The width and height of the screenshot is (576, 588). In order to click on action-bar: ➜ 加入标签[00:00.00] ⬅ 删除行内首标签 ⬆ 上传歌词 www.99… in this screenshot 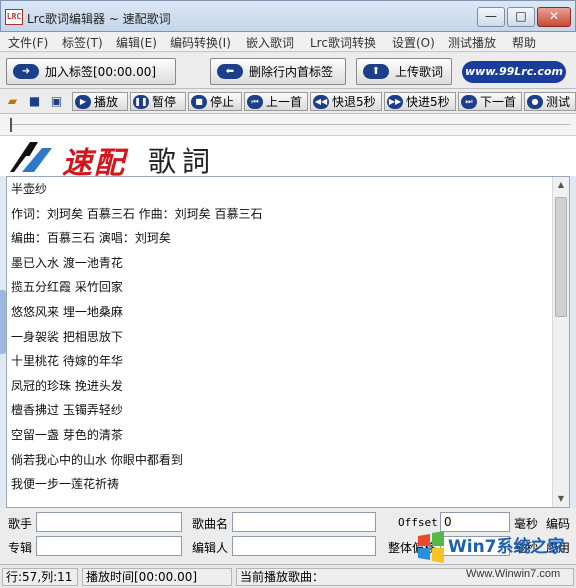, I will do `click(288, 71)`.